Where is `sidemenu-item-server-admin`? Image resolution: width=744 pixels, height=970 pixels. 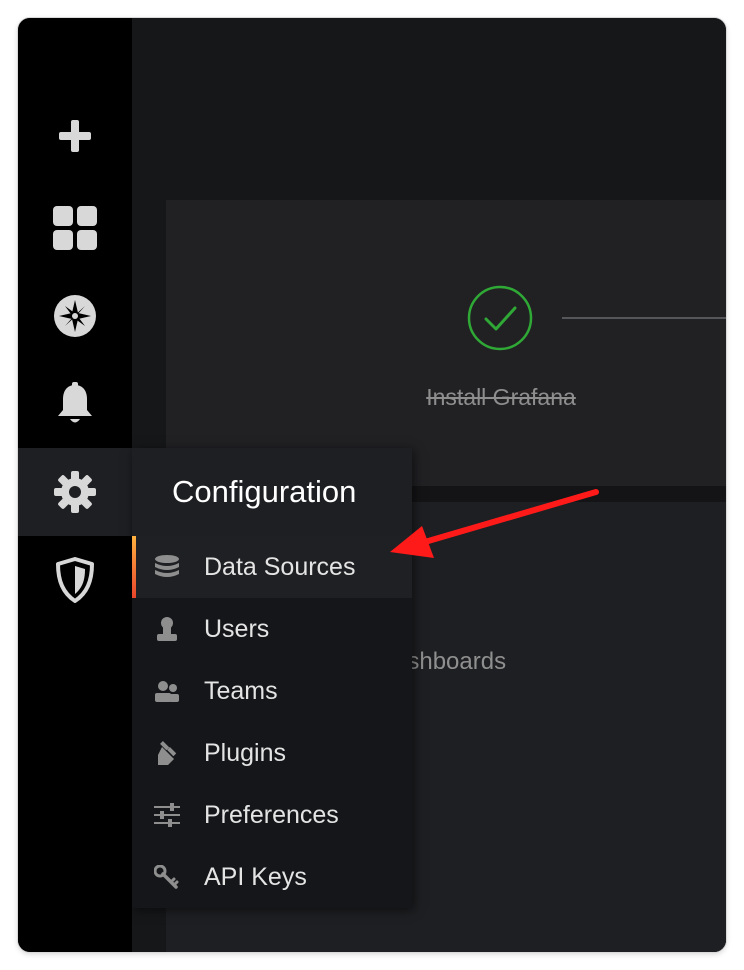 sidemenu-item-server-admin is located at coordinates (75, 580).